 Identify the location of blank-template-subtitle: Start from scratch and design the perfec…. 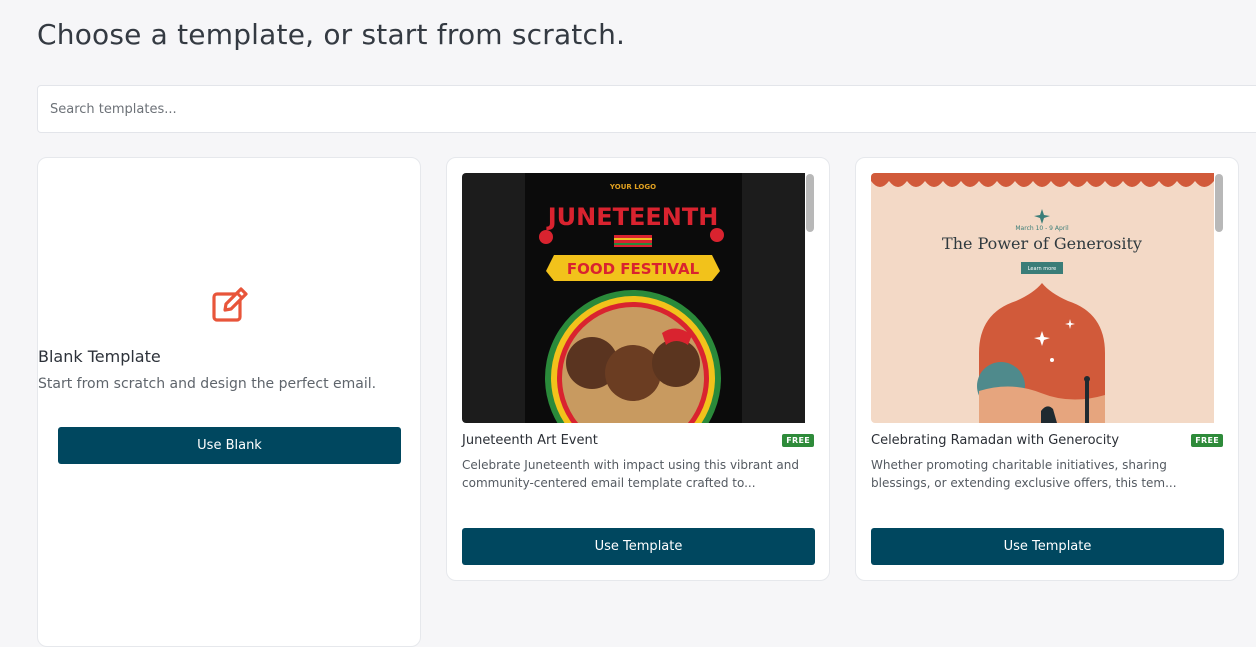
(207, 384).